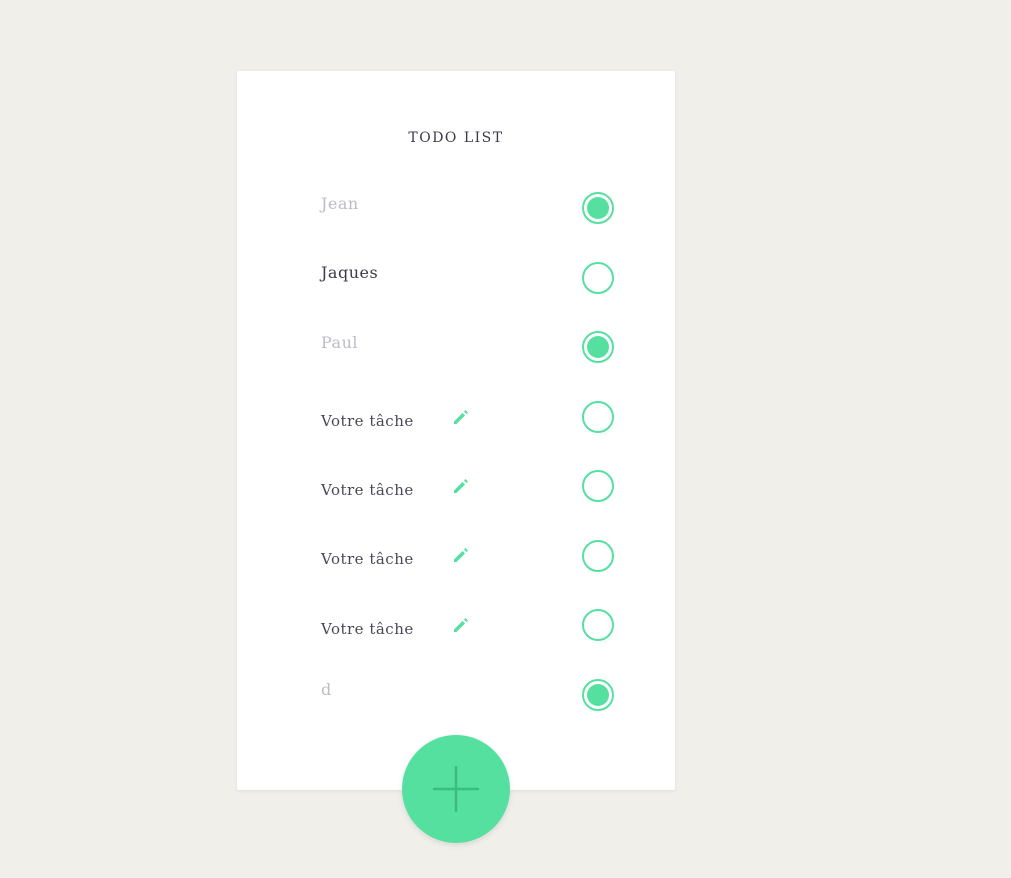 This screenshot has height=878, width=1011. Describe the element at coordinates (456, 138) in the screenshot. I see `page-title: TODO LIST` at that location.